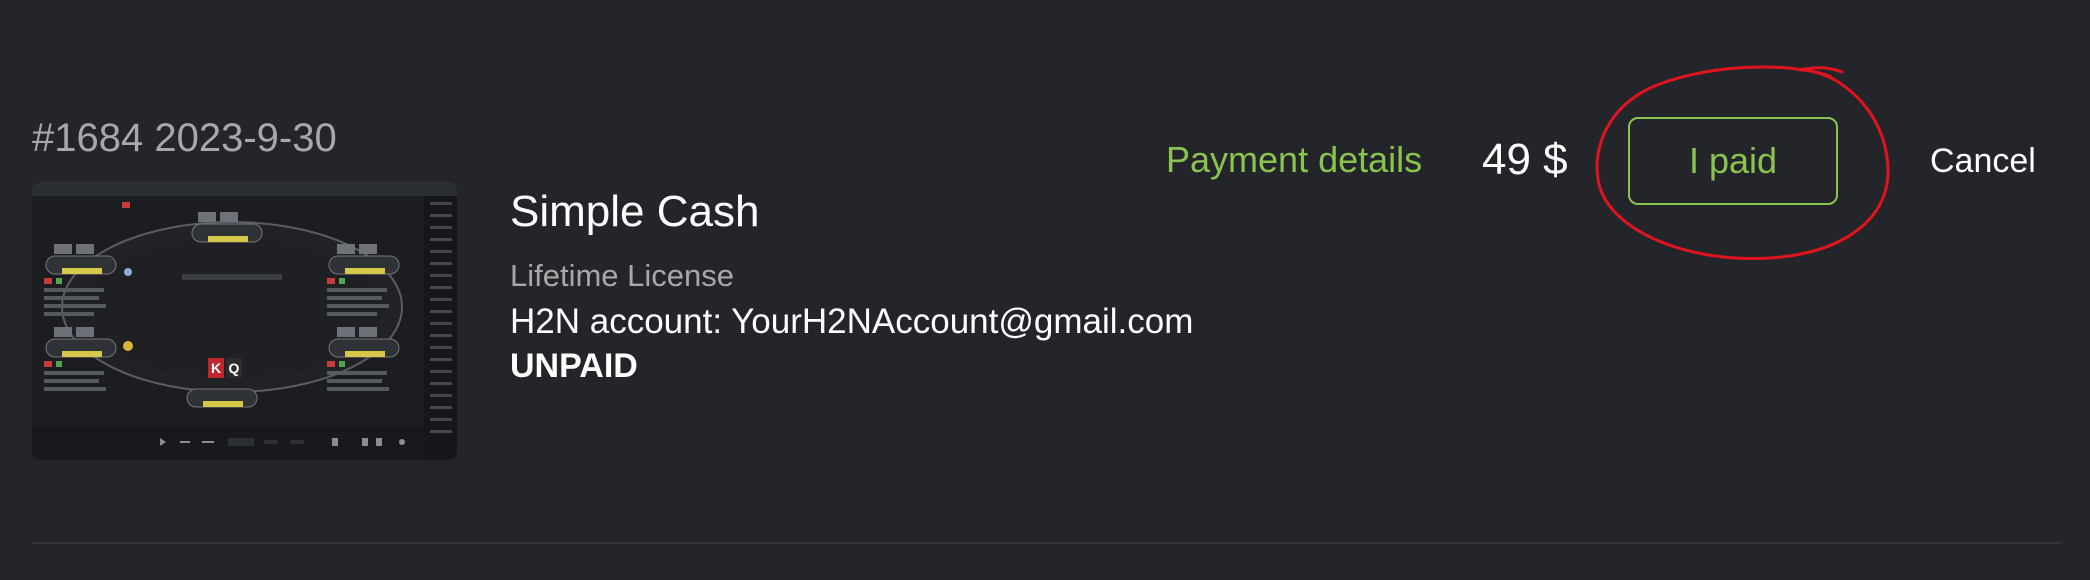  I want to click on product-title: Simple Cash, so click(635, 211).